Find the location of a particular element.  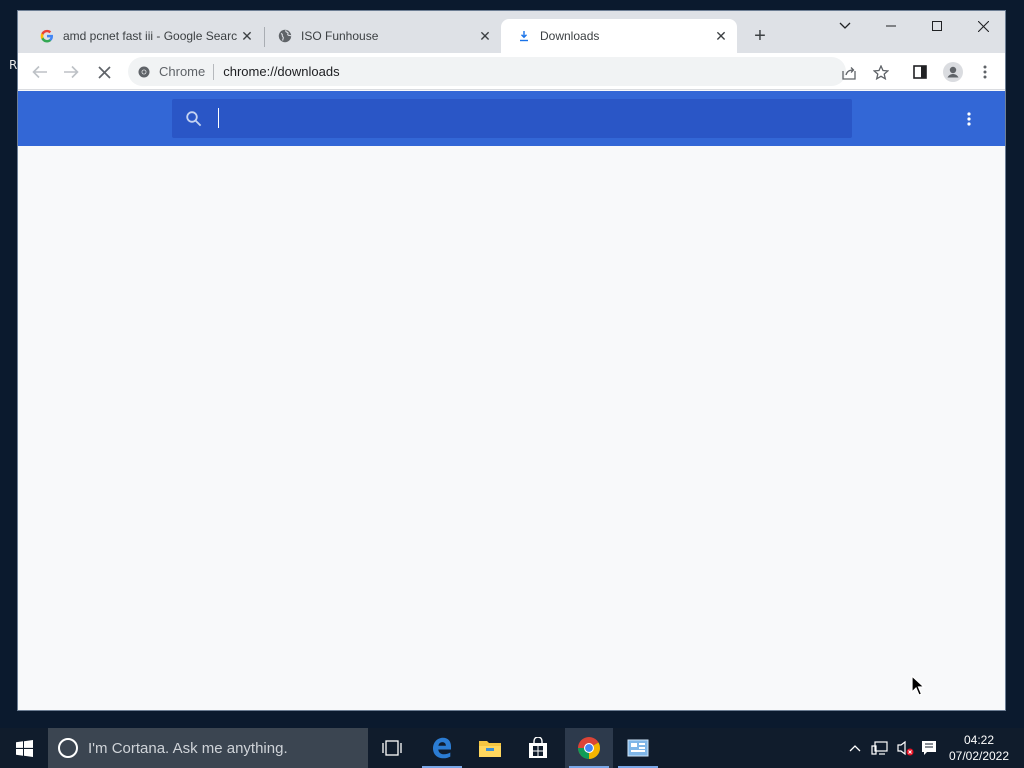

chrome-site-icon is located at coordinates (144, 71).